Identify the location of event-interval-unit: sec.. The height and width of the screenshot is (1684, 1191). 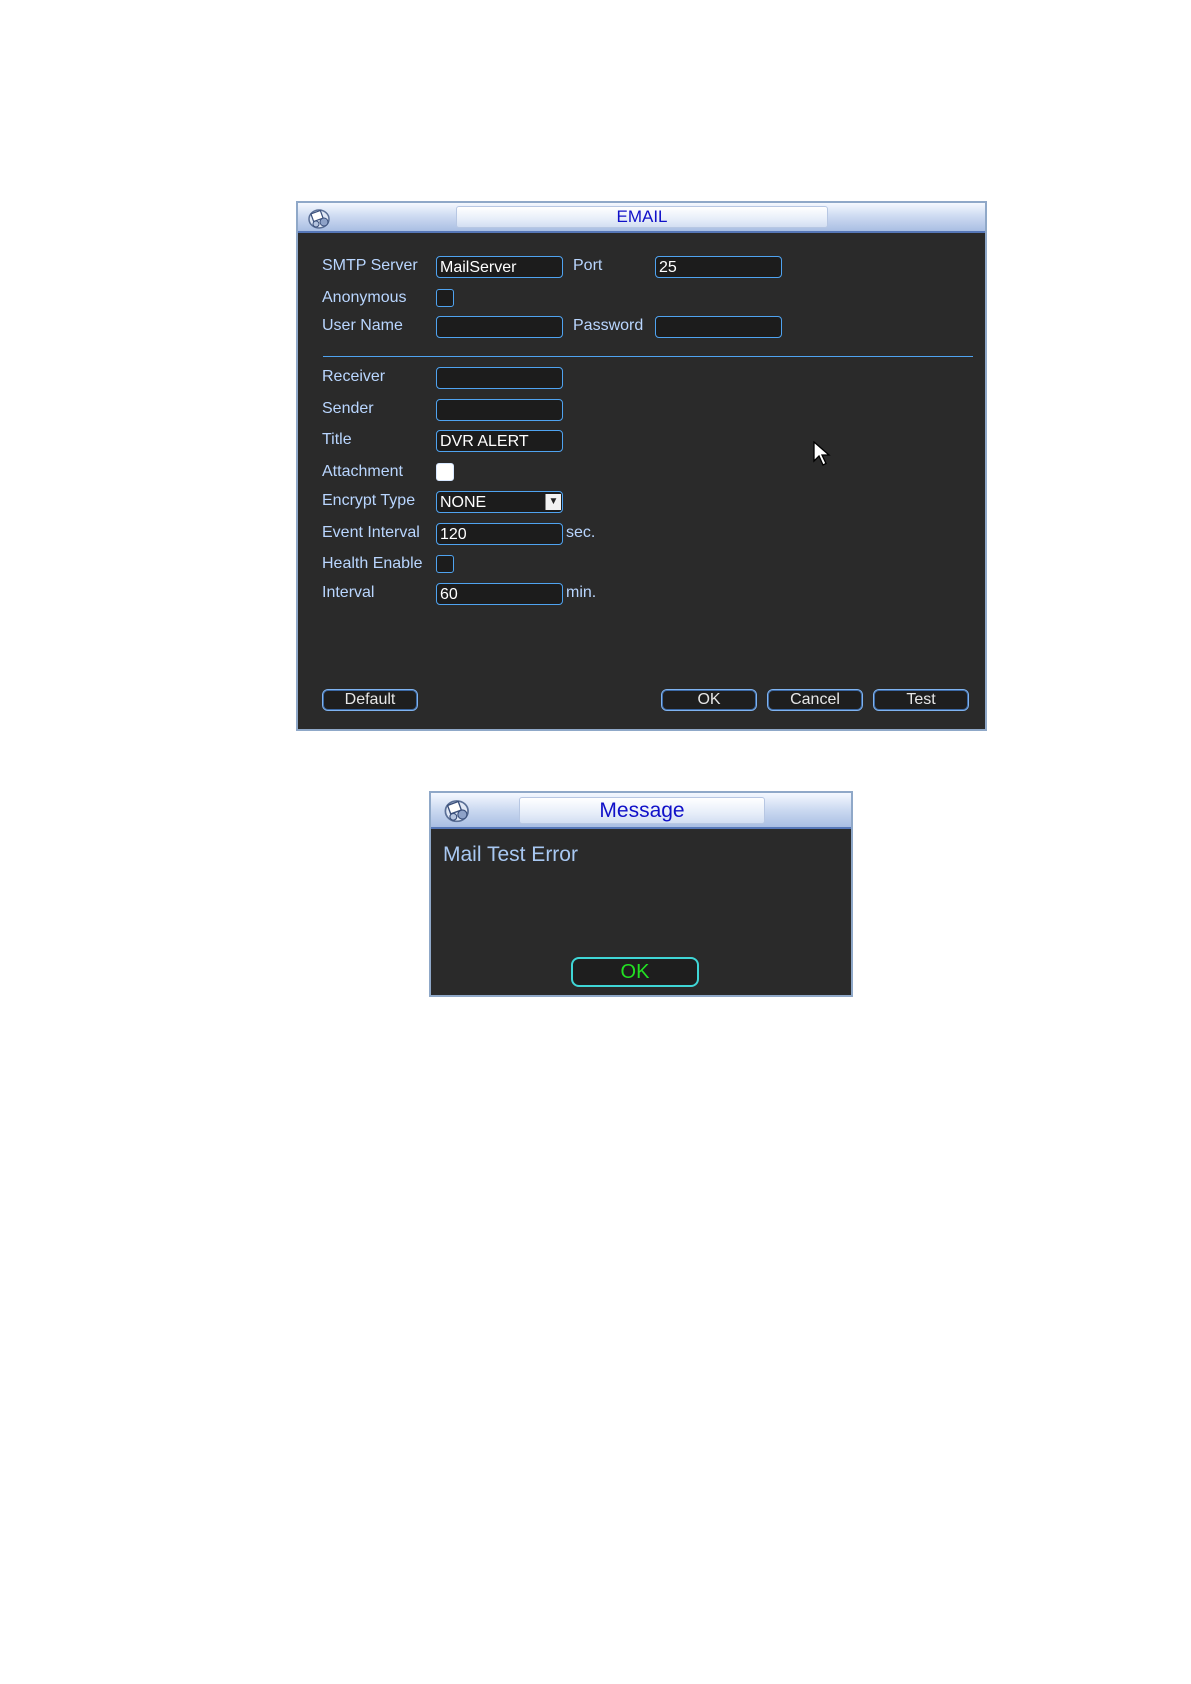
(581, 532).